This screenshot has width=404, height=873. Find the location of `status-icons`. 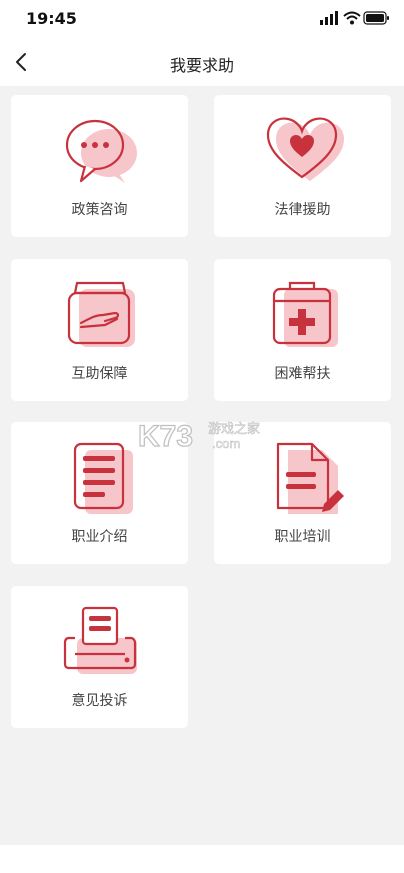

status-icons is located at coordinates (354, 18).